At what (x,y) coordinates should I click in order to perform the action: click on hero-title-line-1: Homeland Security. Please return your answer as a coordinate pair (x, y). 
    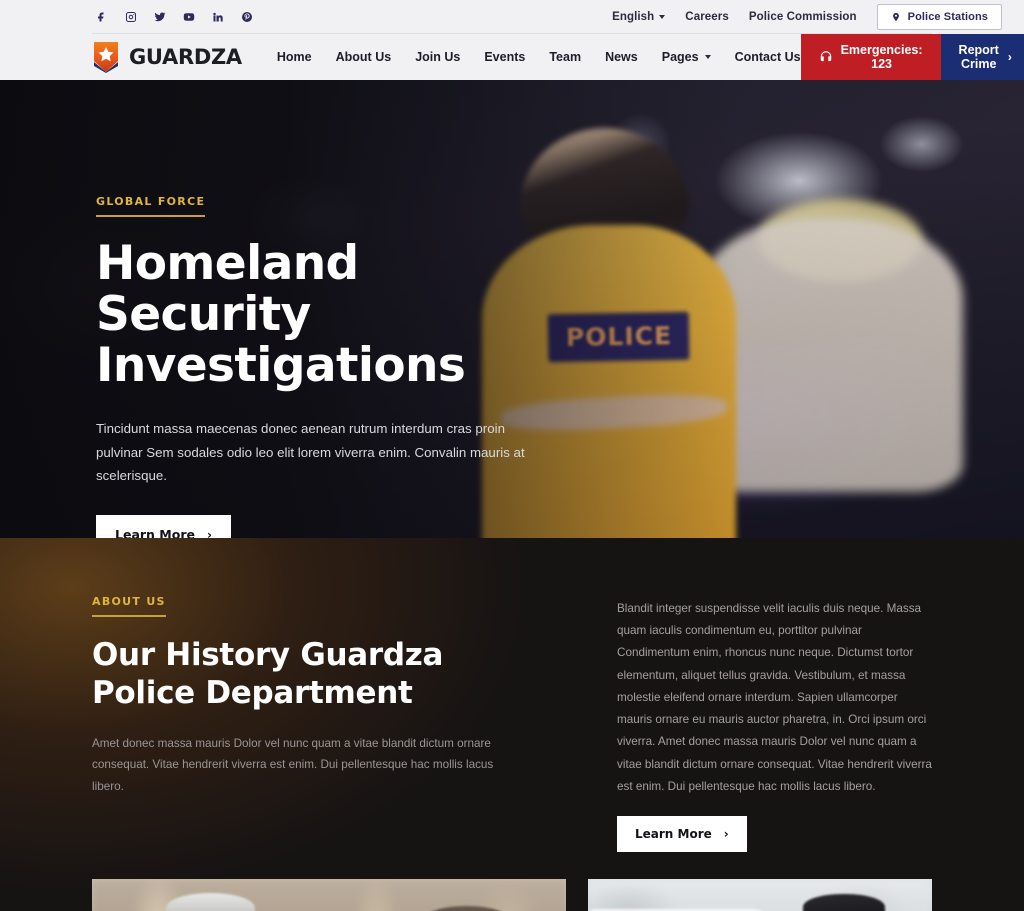
    Looking at the image, I should click on (227, 289).